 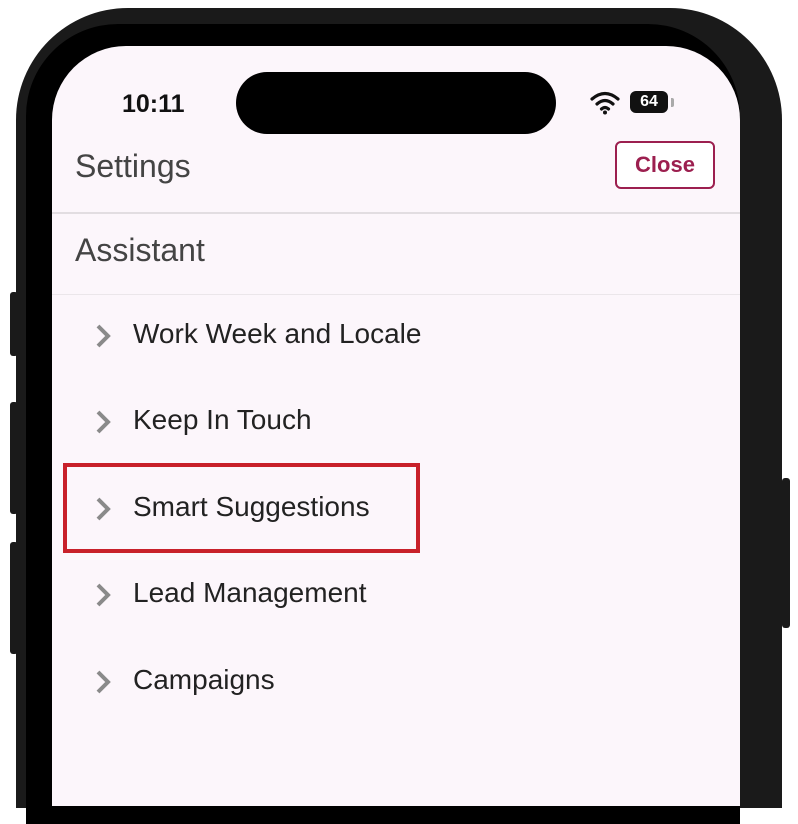 What do you see at coordinates (396, 683) in the screenshot?
I see `menu-item-campaigns: Campaigns` at bounding box center [396, 683].